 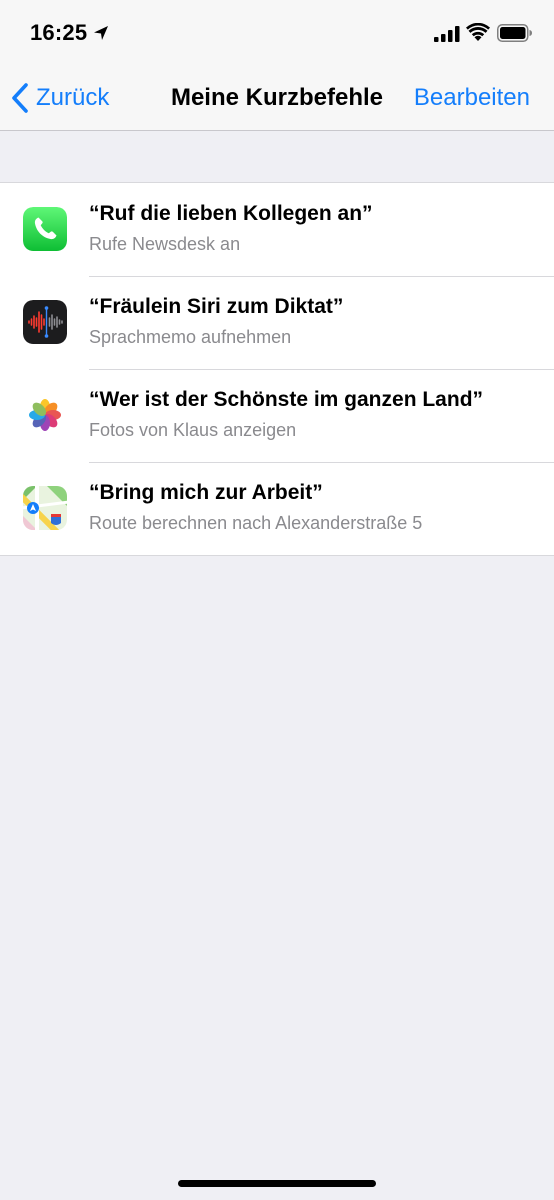 What do you see at coordinates (216, 306) in the screenshot?
I see `shortcut-title: “Fräulein Siri zum Diktat”` at bounding box center [216, 306].